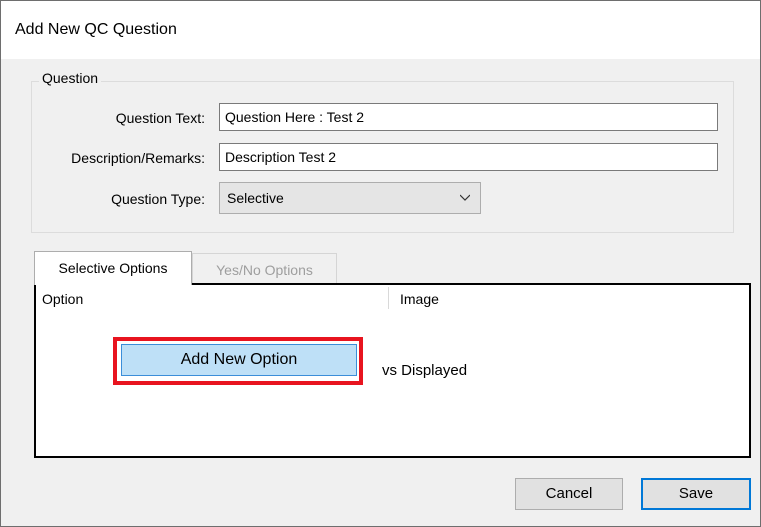 This screenshot has height=527, width=761. Describe the element at coordinates (419, 299) in the screenshot. I see `column-header-image: Image` at that location.